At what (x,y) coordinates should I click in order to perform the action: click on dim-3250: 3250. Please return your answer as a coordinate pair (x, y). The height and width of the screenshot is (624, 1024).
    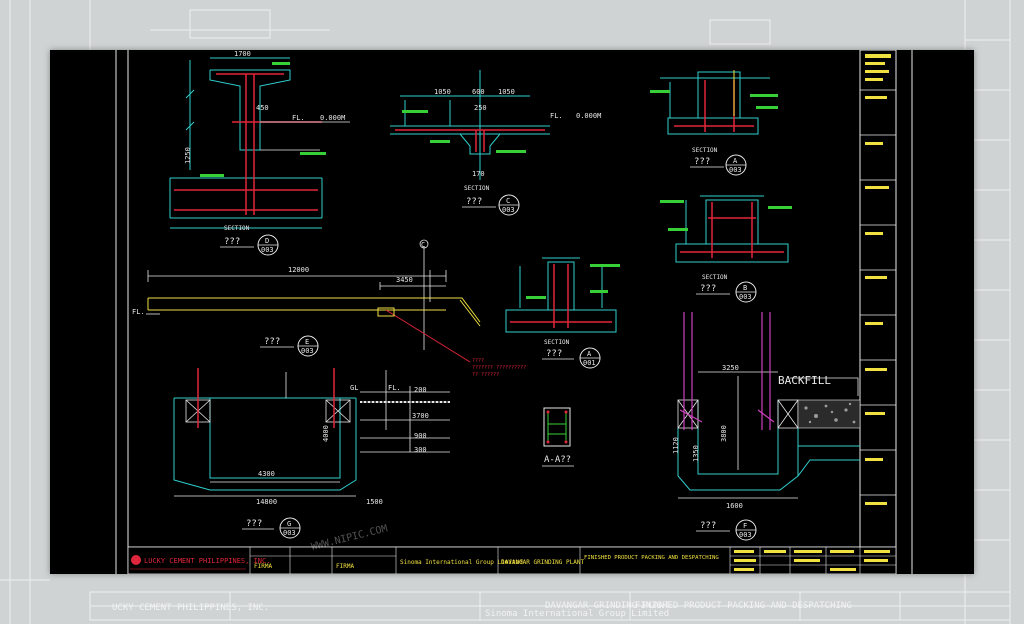
    Looking at the image, I should click on (730, 368).